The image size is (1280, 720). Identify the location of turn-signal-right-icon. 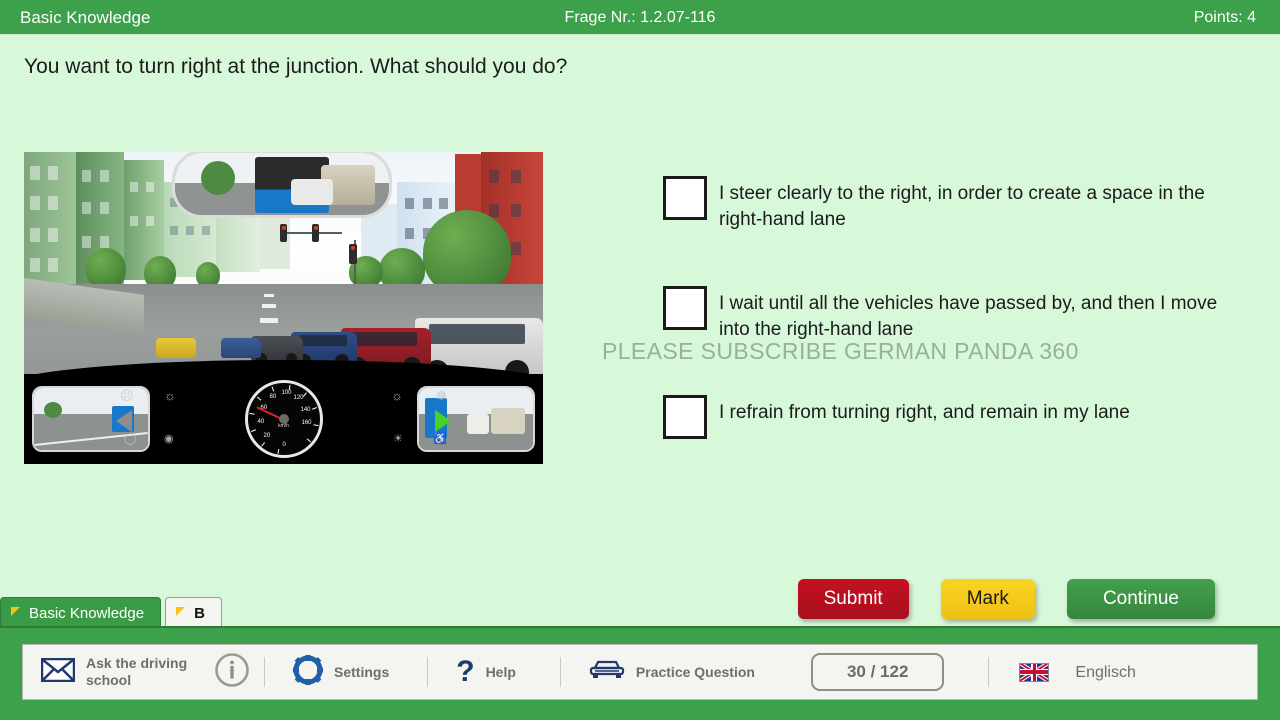
(443, 421).